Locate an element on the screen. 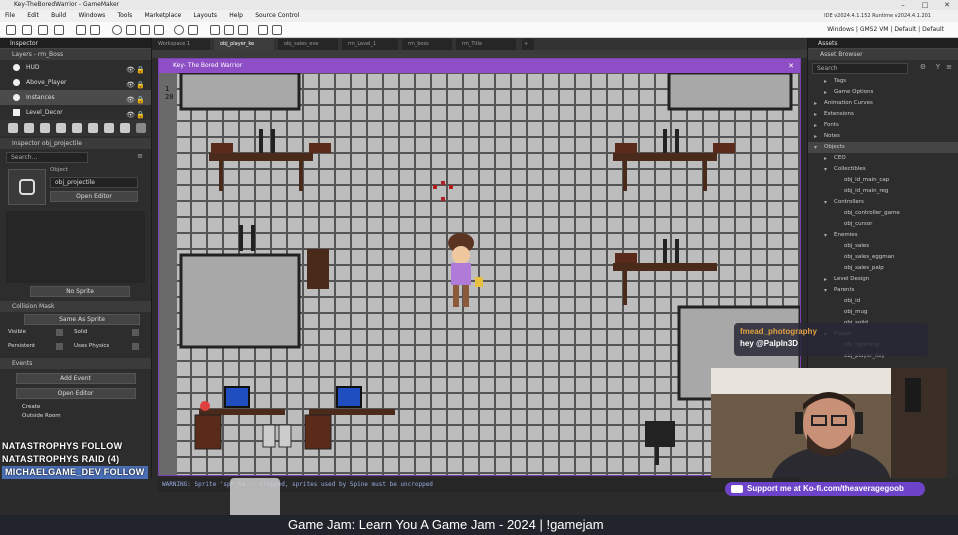  asset-tree-item: obj_cursor is located at coordinates (883, 224).